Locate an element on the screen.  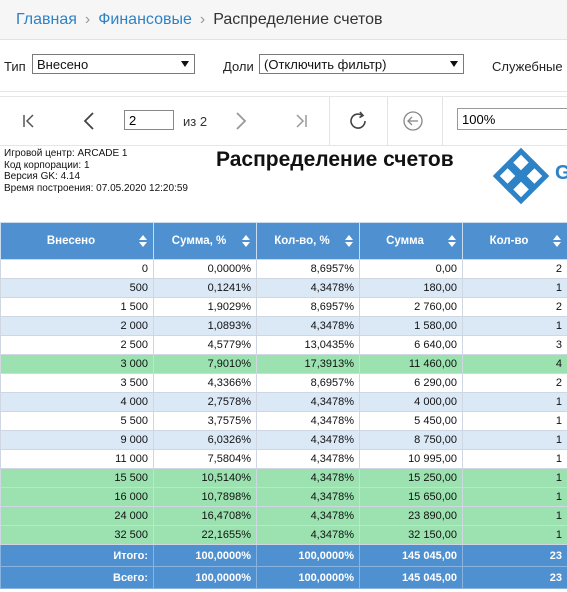
type-filter-label: Тип is located at coordinates (15, 66).